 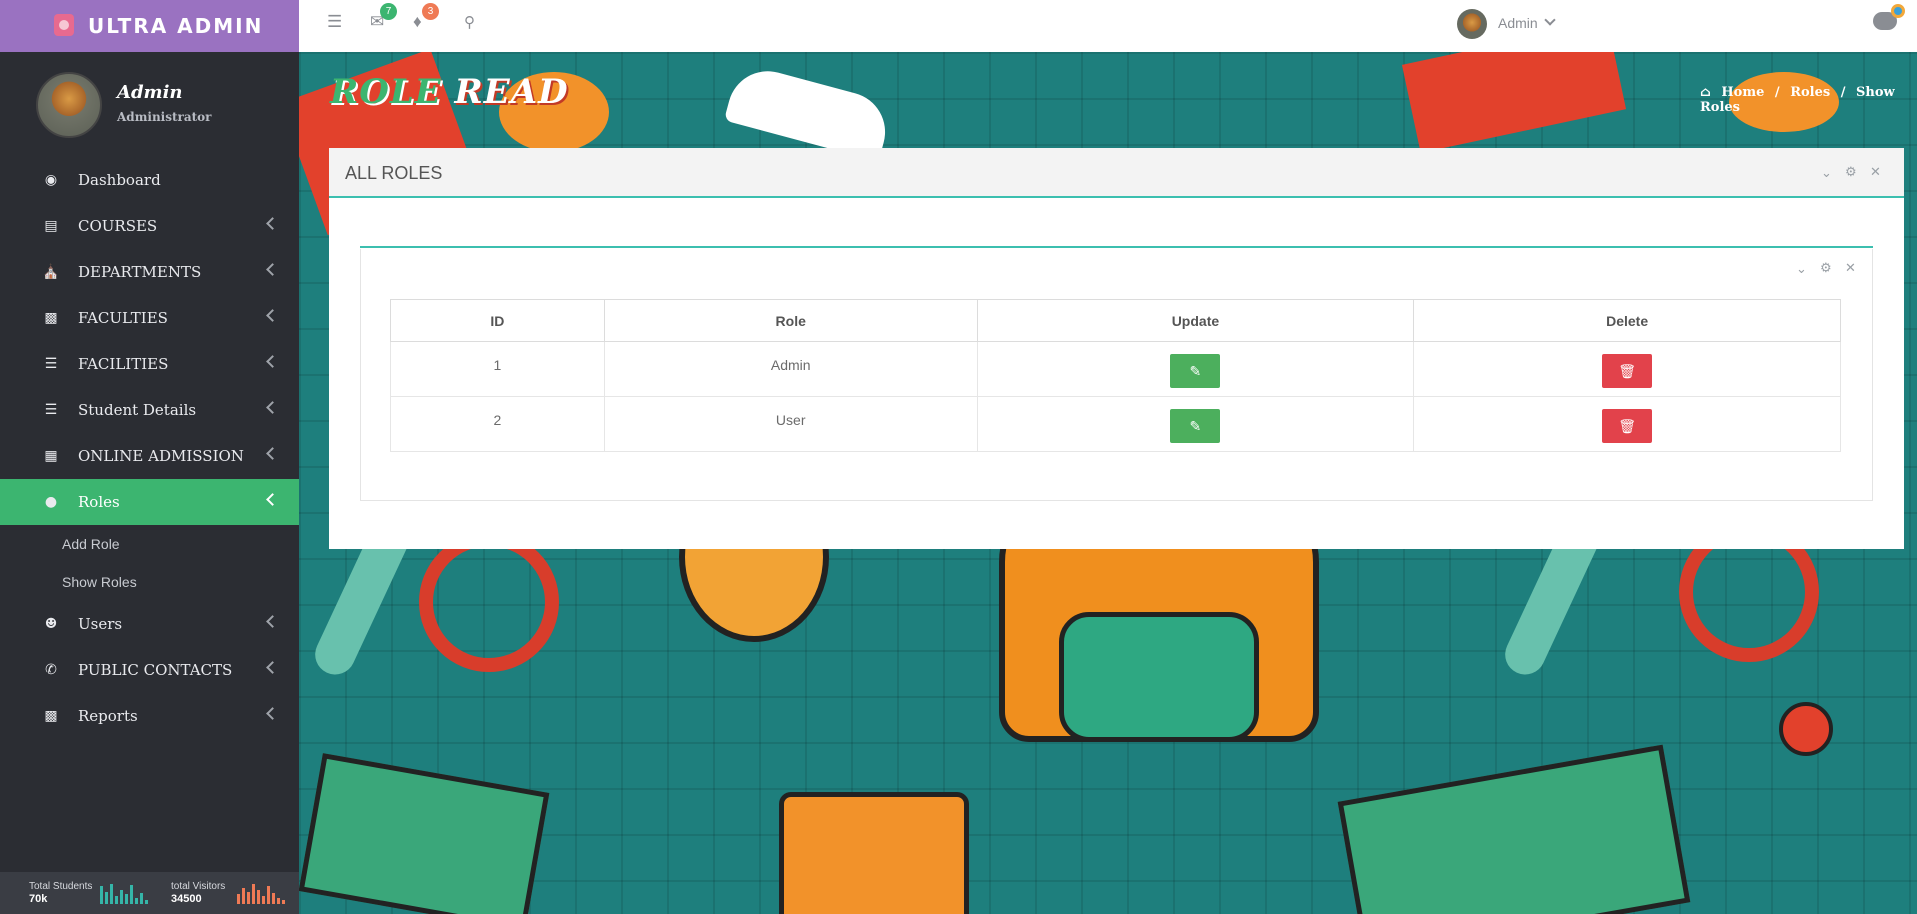 What do you see at coordinates (149, 502) in the screenshot?
I see `sidebar-item-roles: ● Roles` at bounding box center [149, 502].